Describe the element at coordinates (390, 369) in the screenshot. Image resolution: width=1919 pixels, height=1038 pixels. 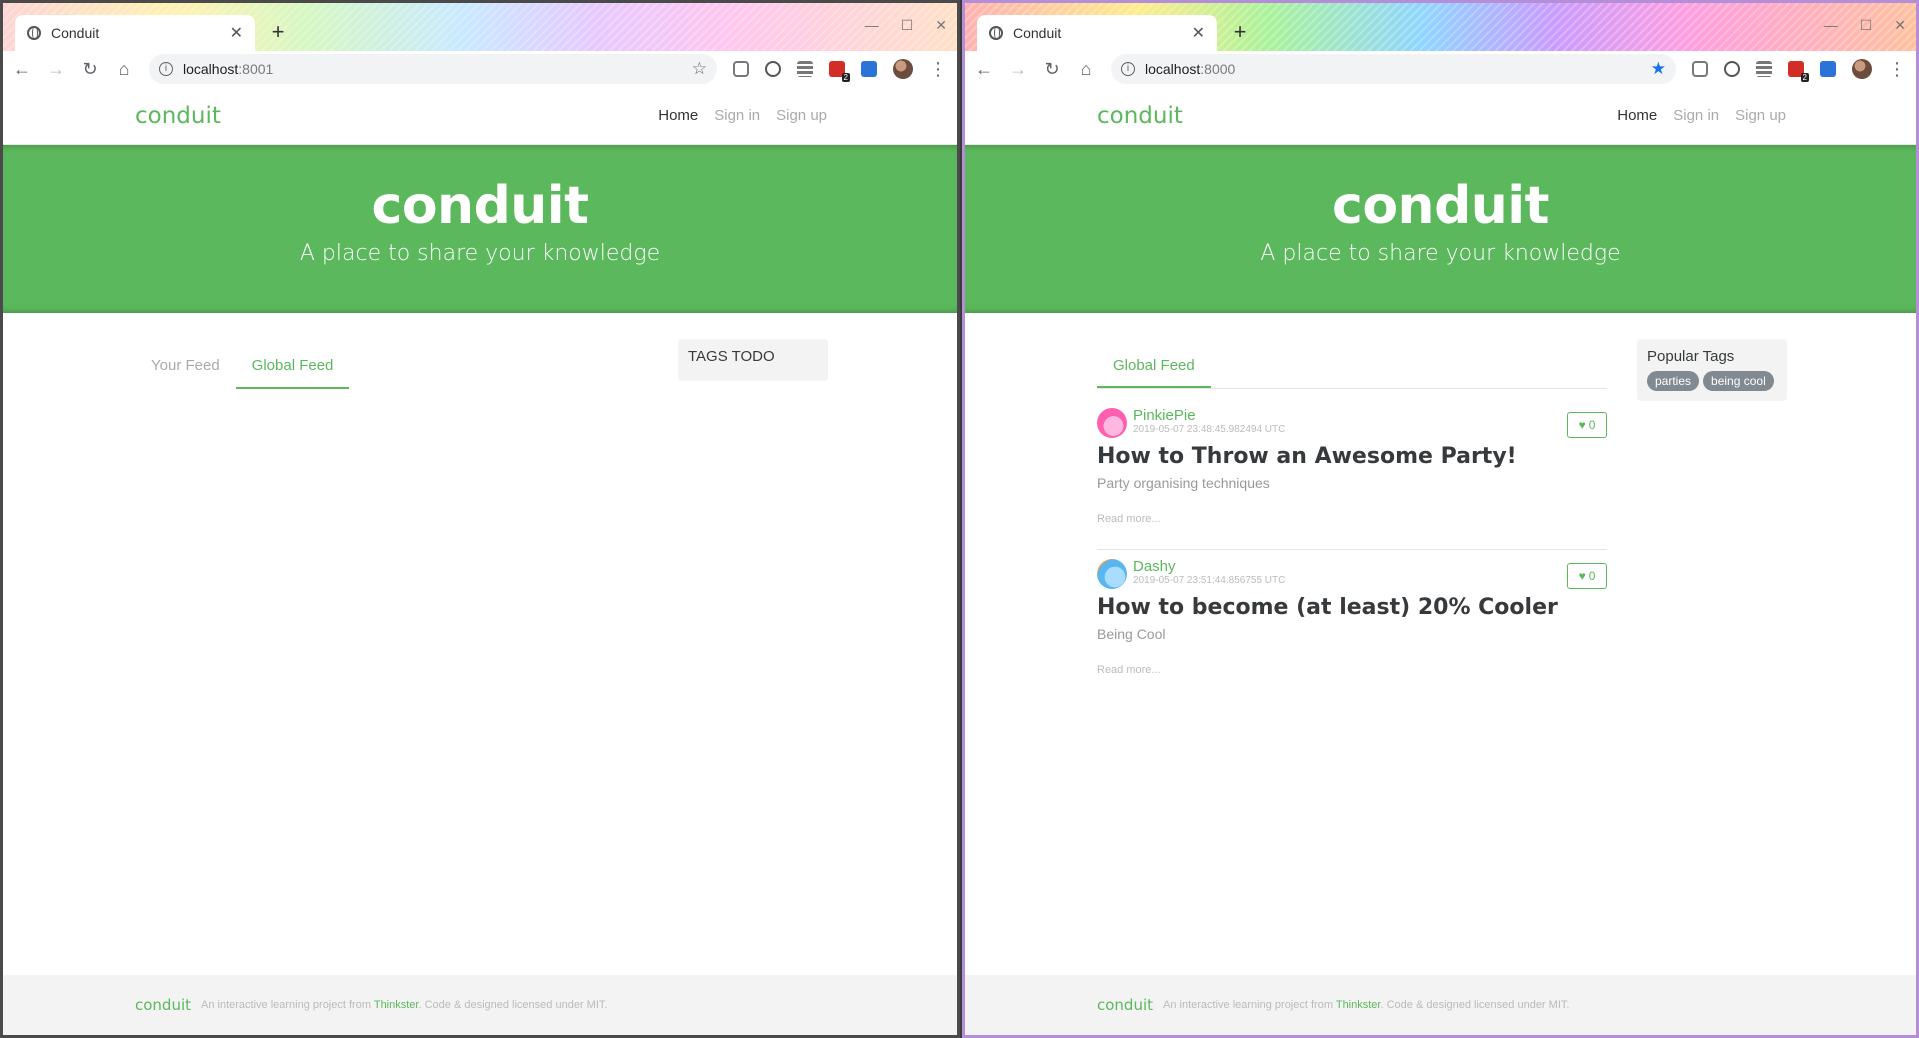
I see `feed-tabs: Your Feed Global Feed` at that location.